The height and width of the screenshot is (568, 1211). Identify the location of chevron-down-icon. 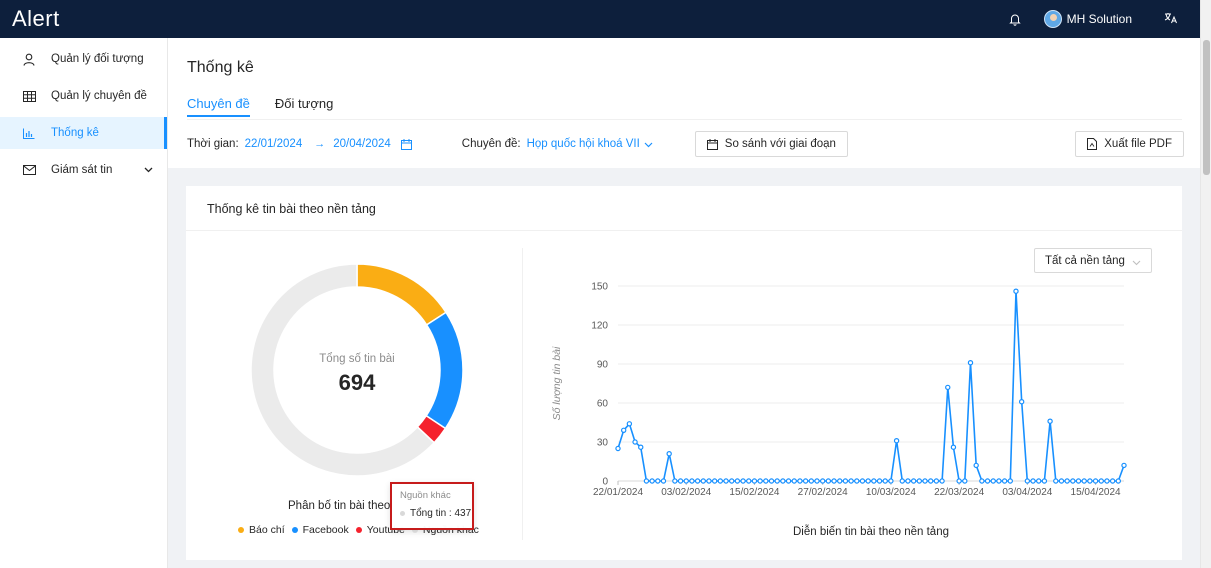
(648, 144).